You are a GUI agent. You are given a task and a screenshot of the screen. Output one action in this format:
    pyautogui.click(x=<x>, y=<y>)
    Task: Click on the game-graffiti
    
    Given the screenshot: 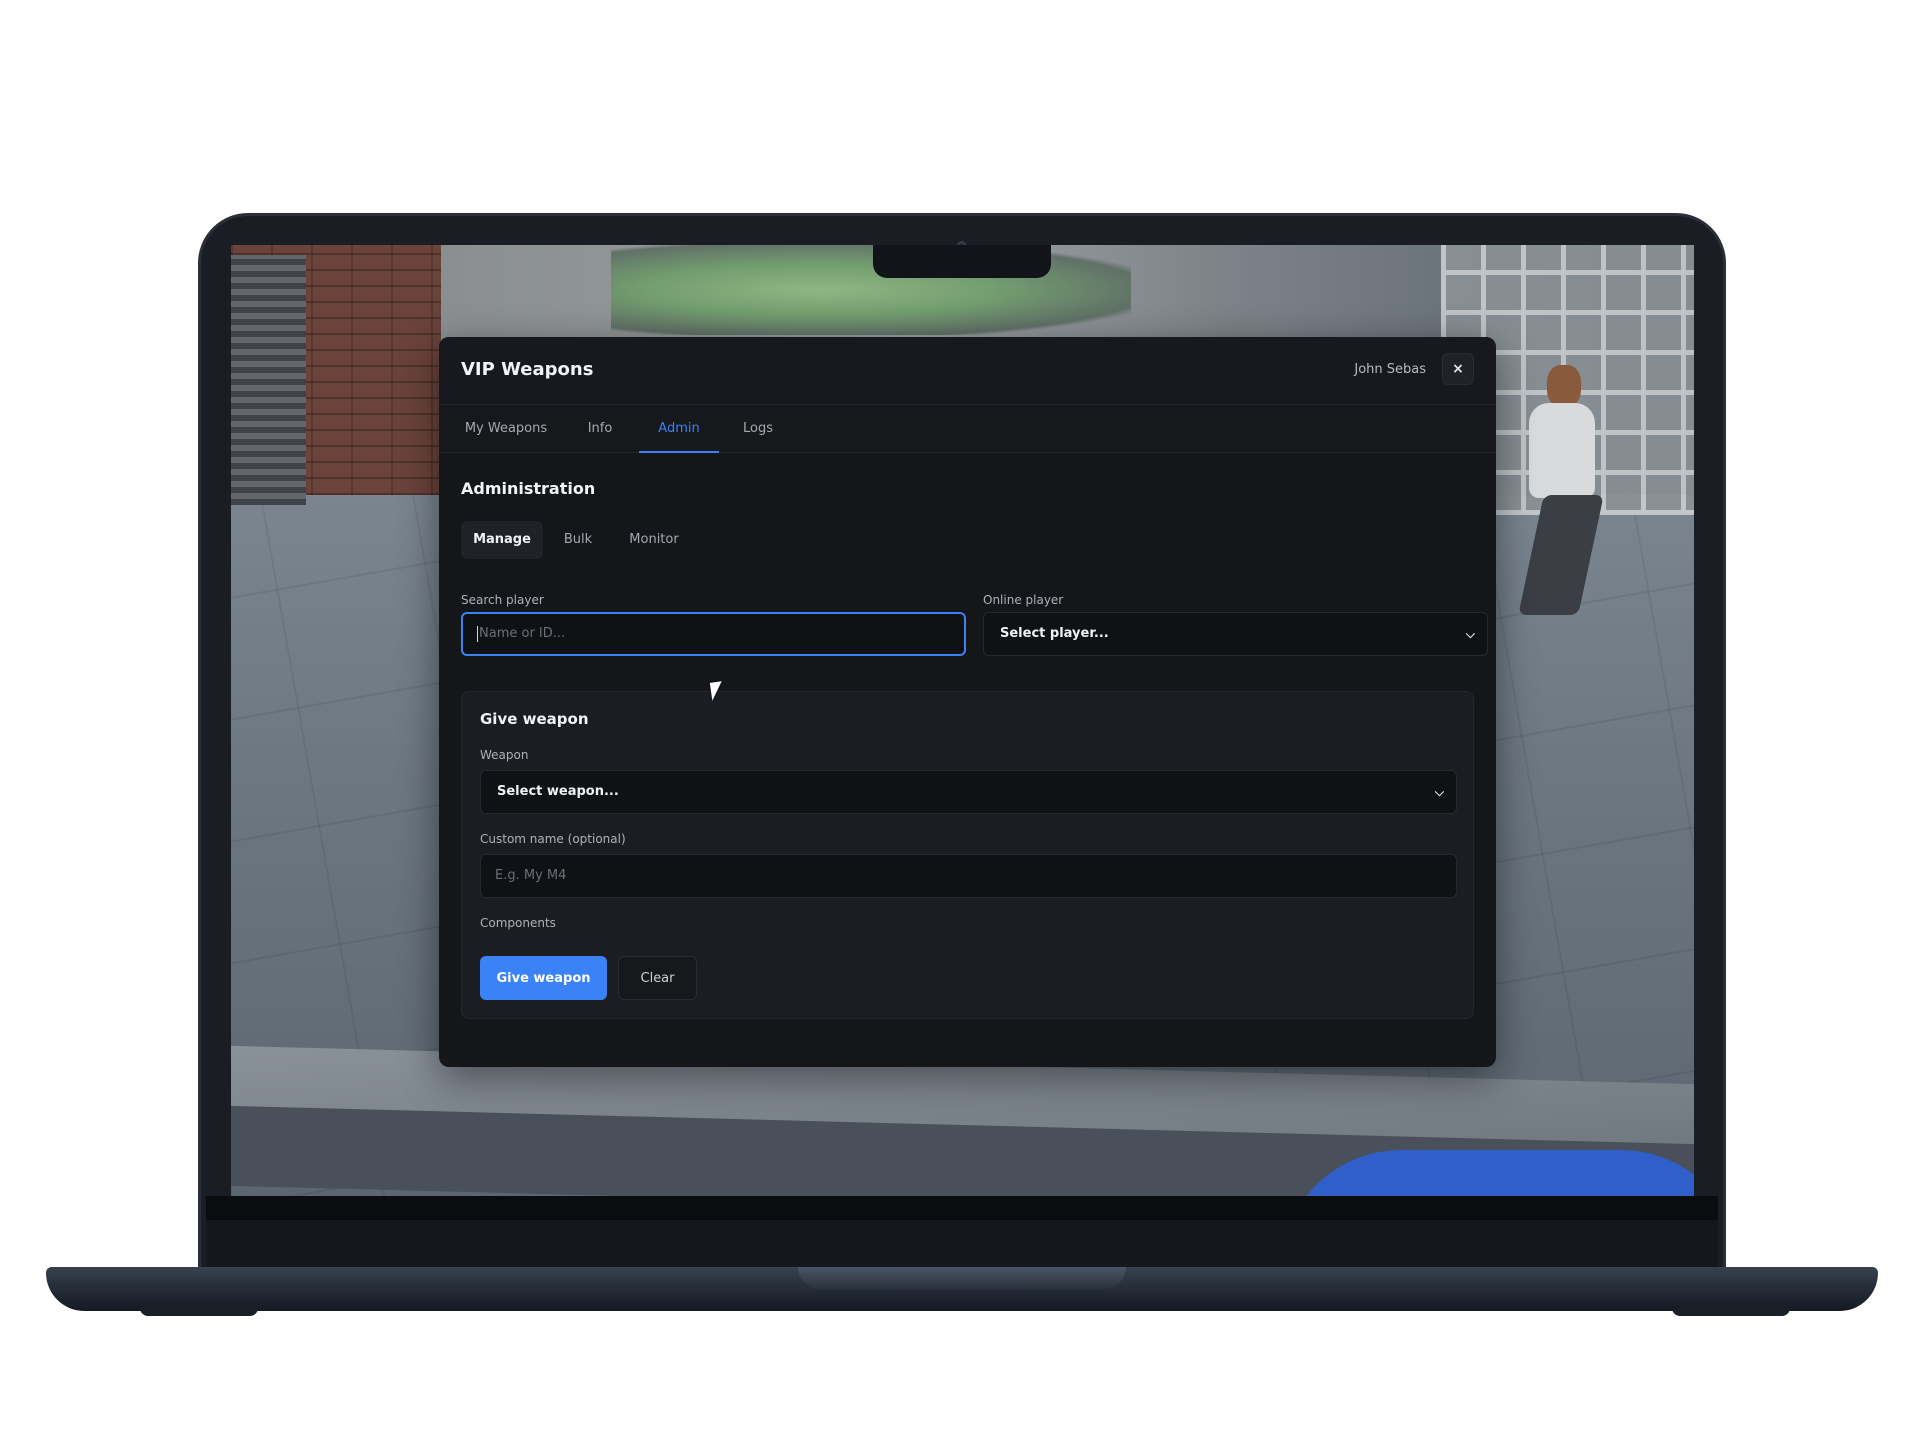 What is the action you would take?
    pyautogui.click(x=871, y=290)
    